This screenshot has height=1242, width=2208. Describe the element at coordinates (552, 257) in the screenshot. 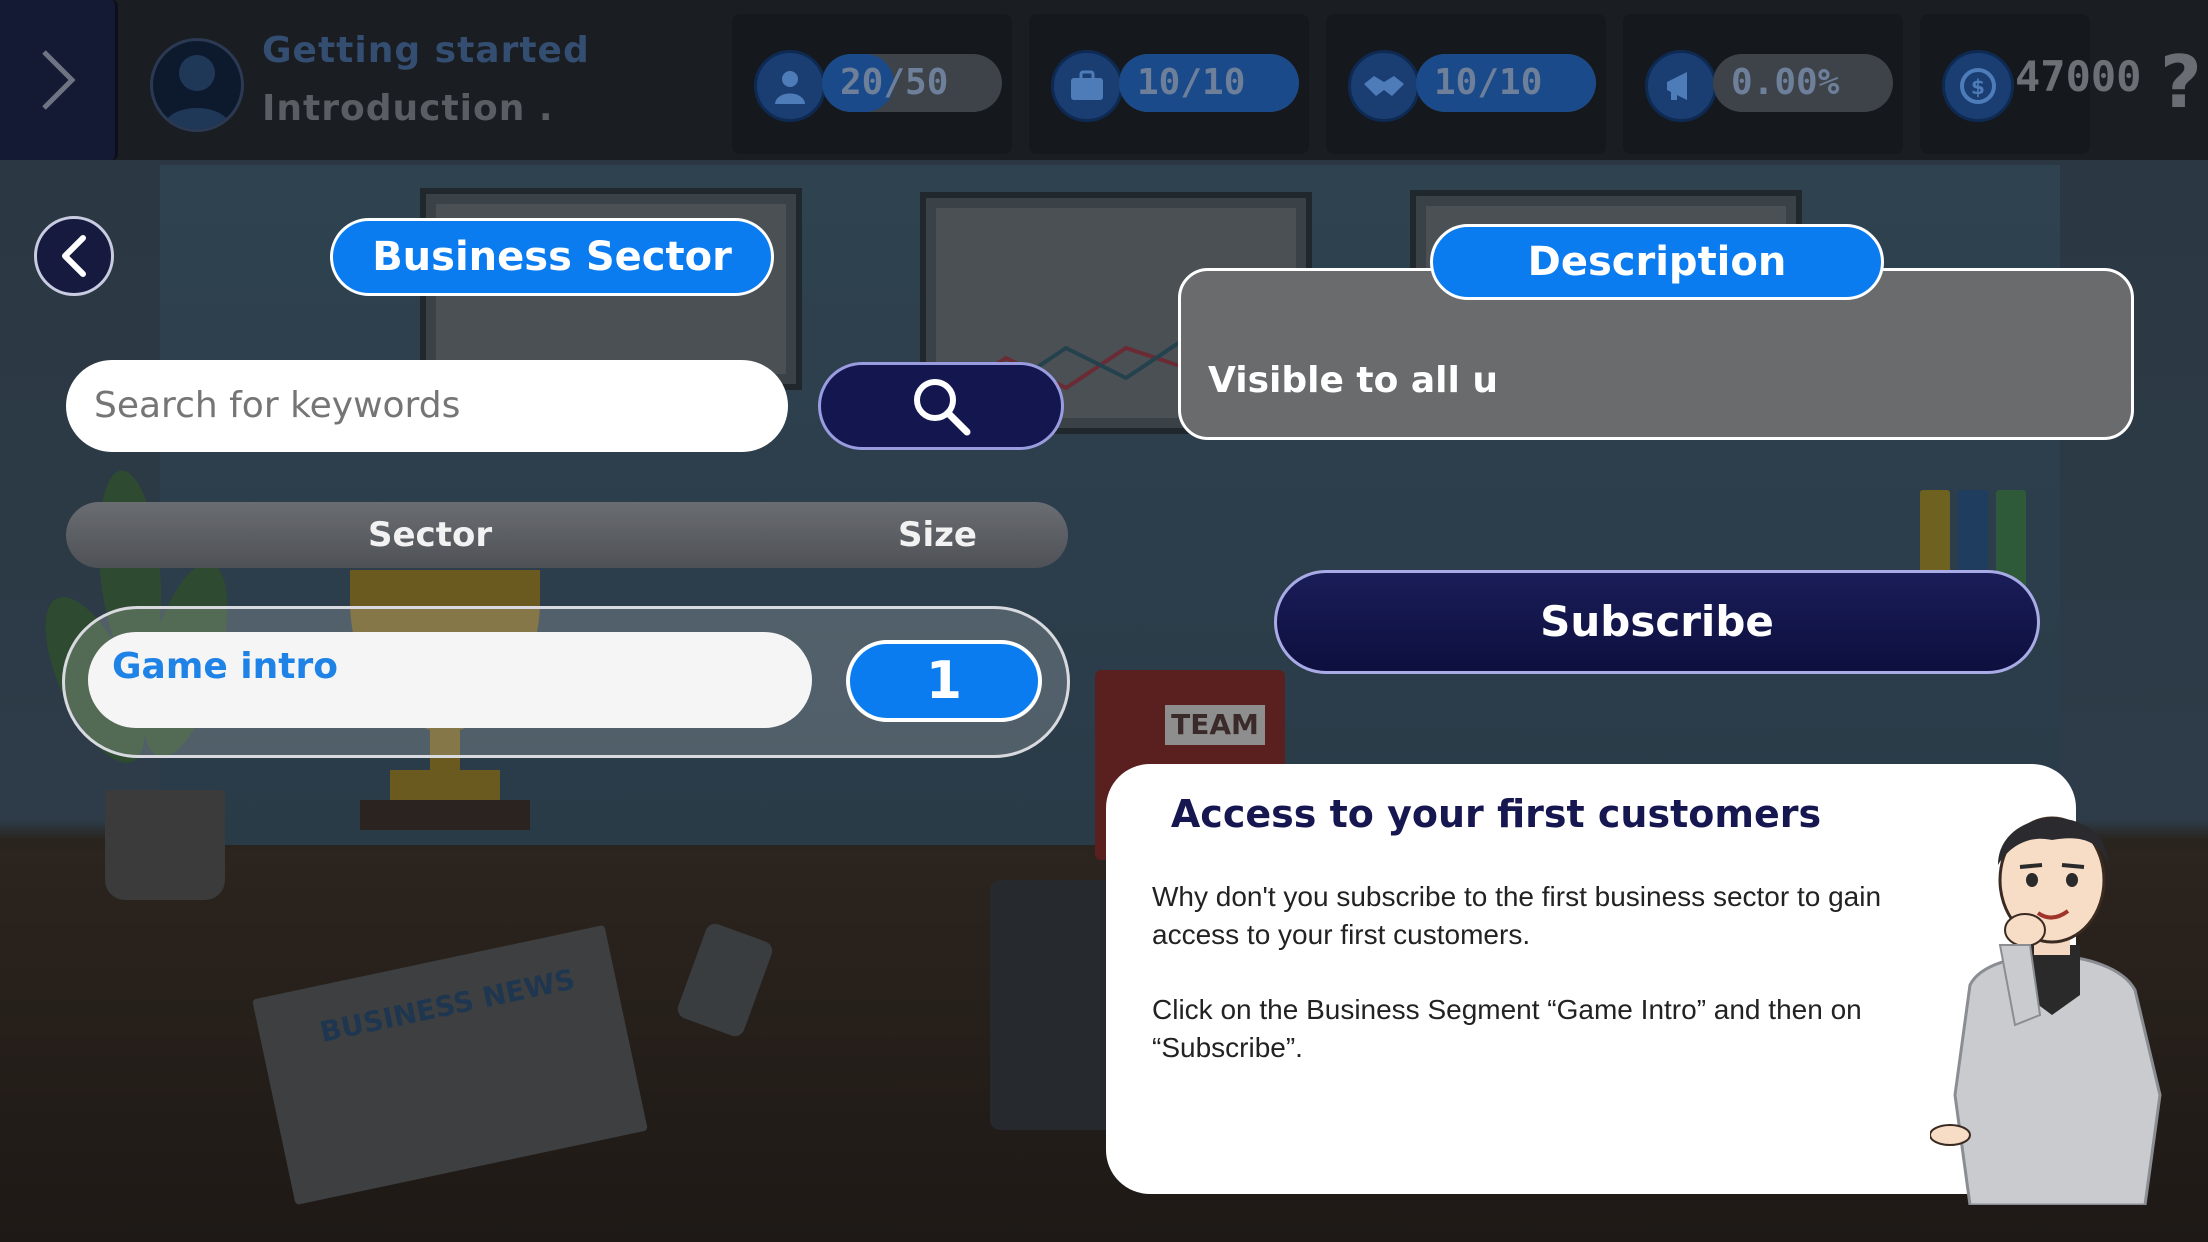

I see `business-sector-heading: Business Sector` at that location.